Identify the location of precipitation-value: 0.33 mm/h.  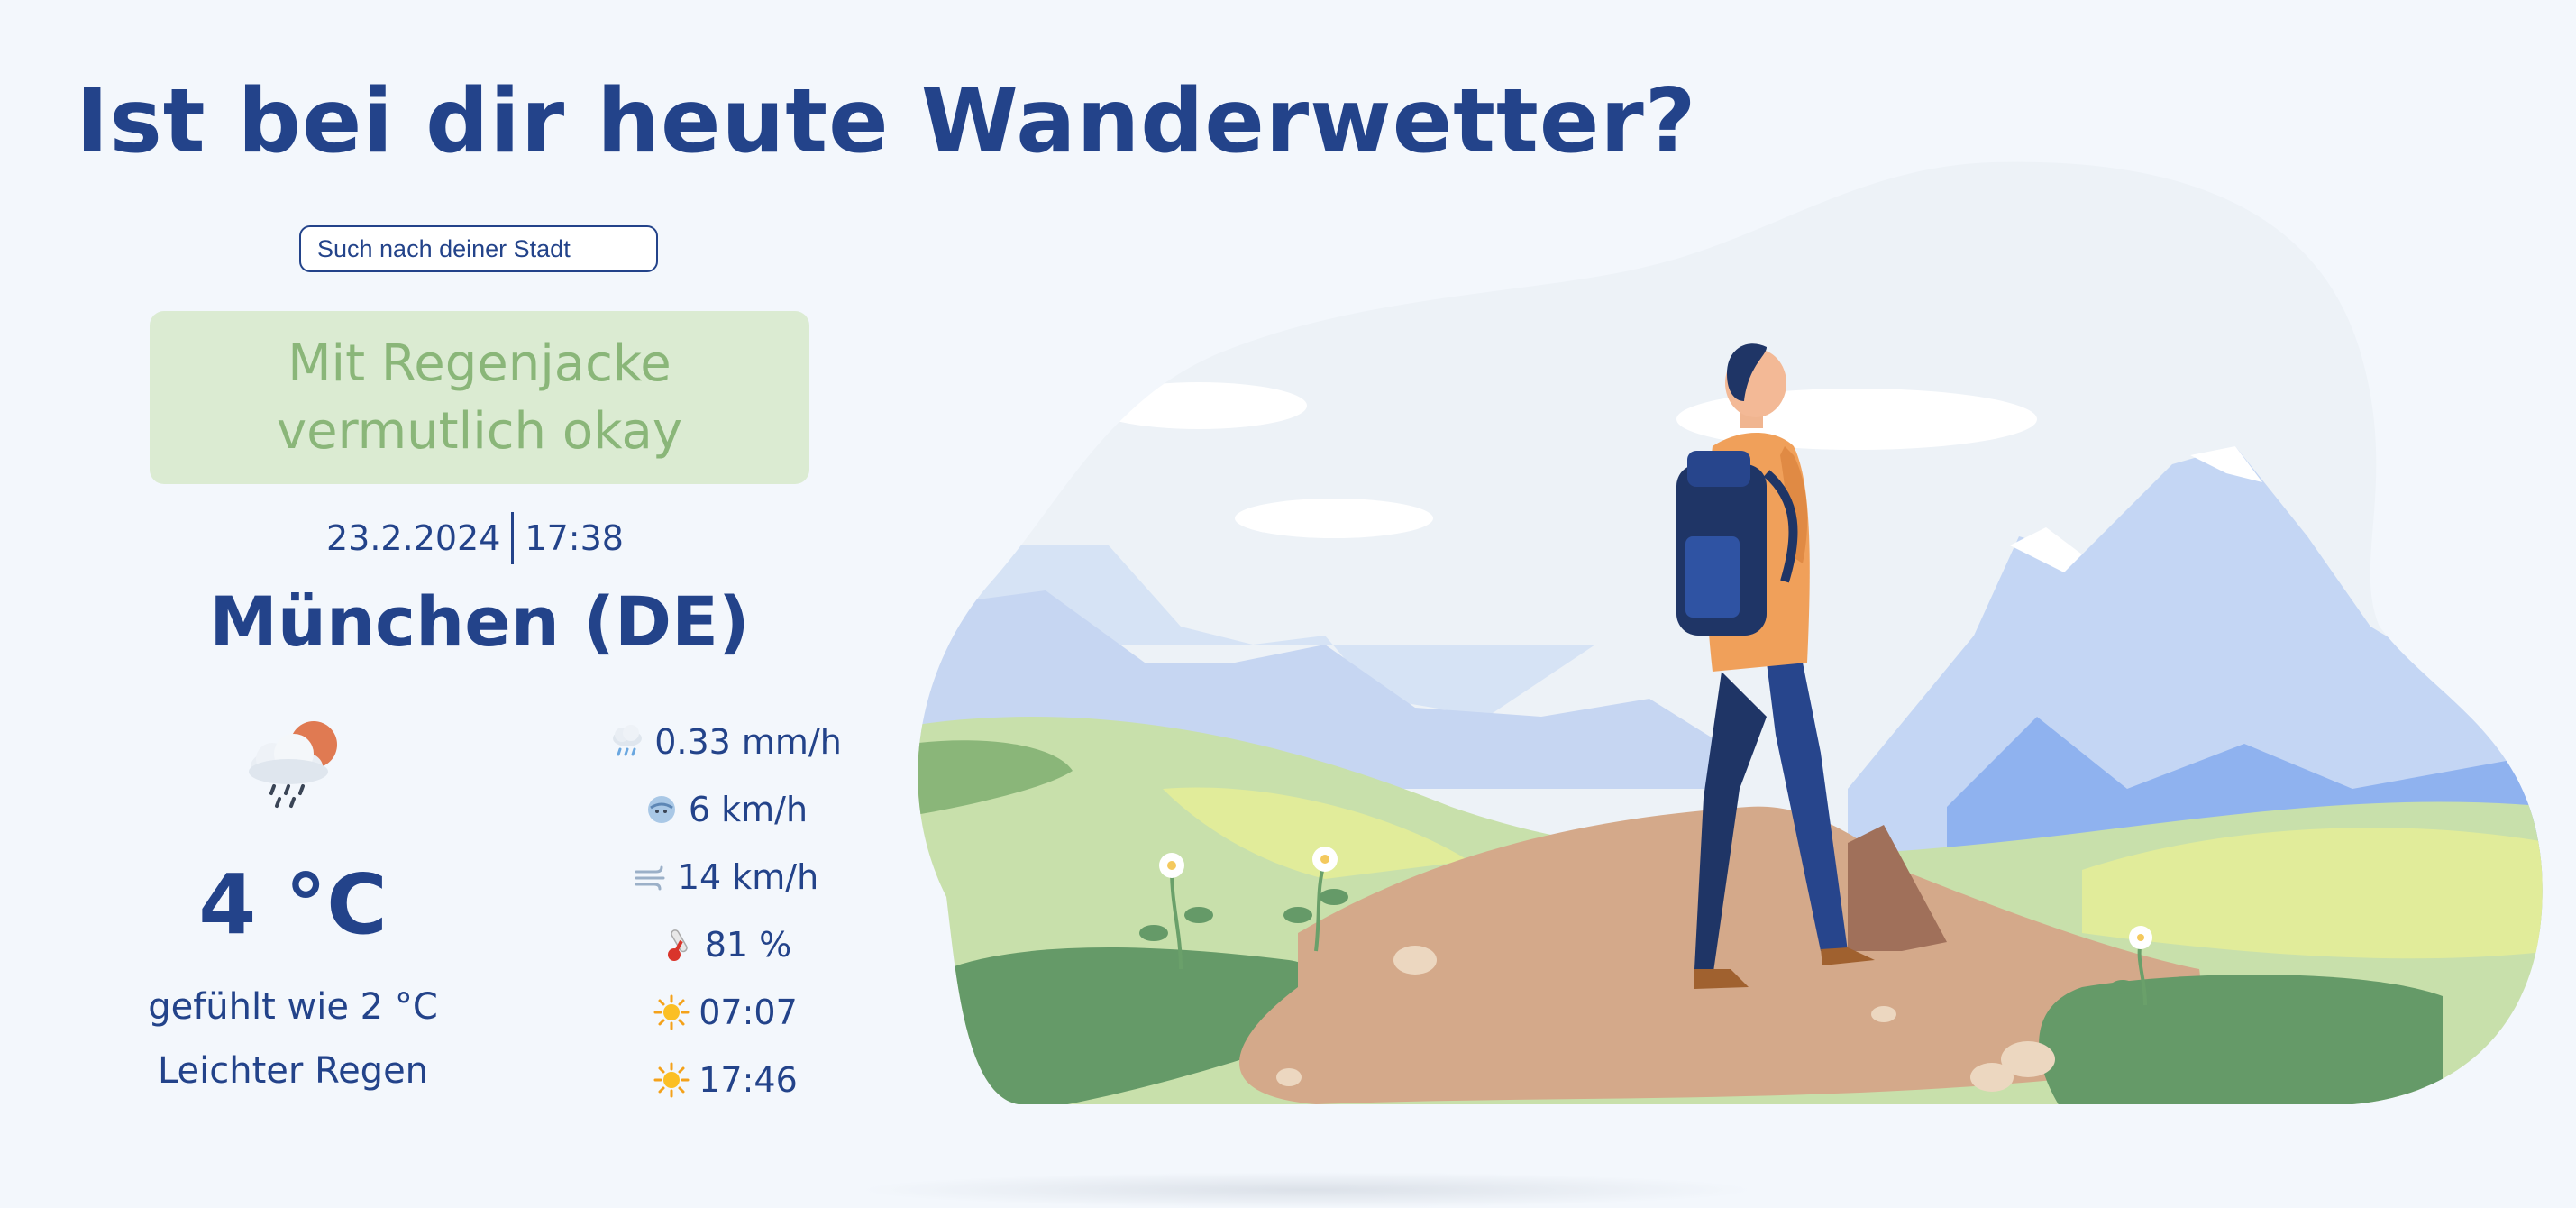
(748, 741).